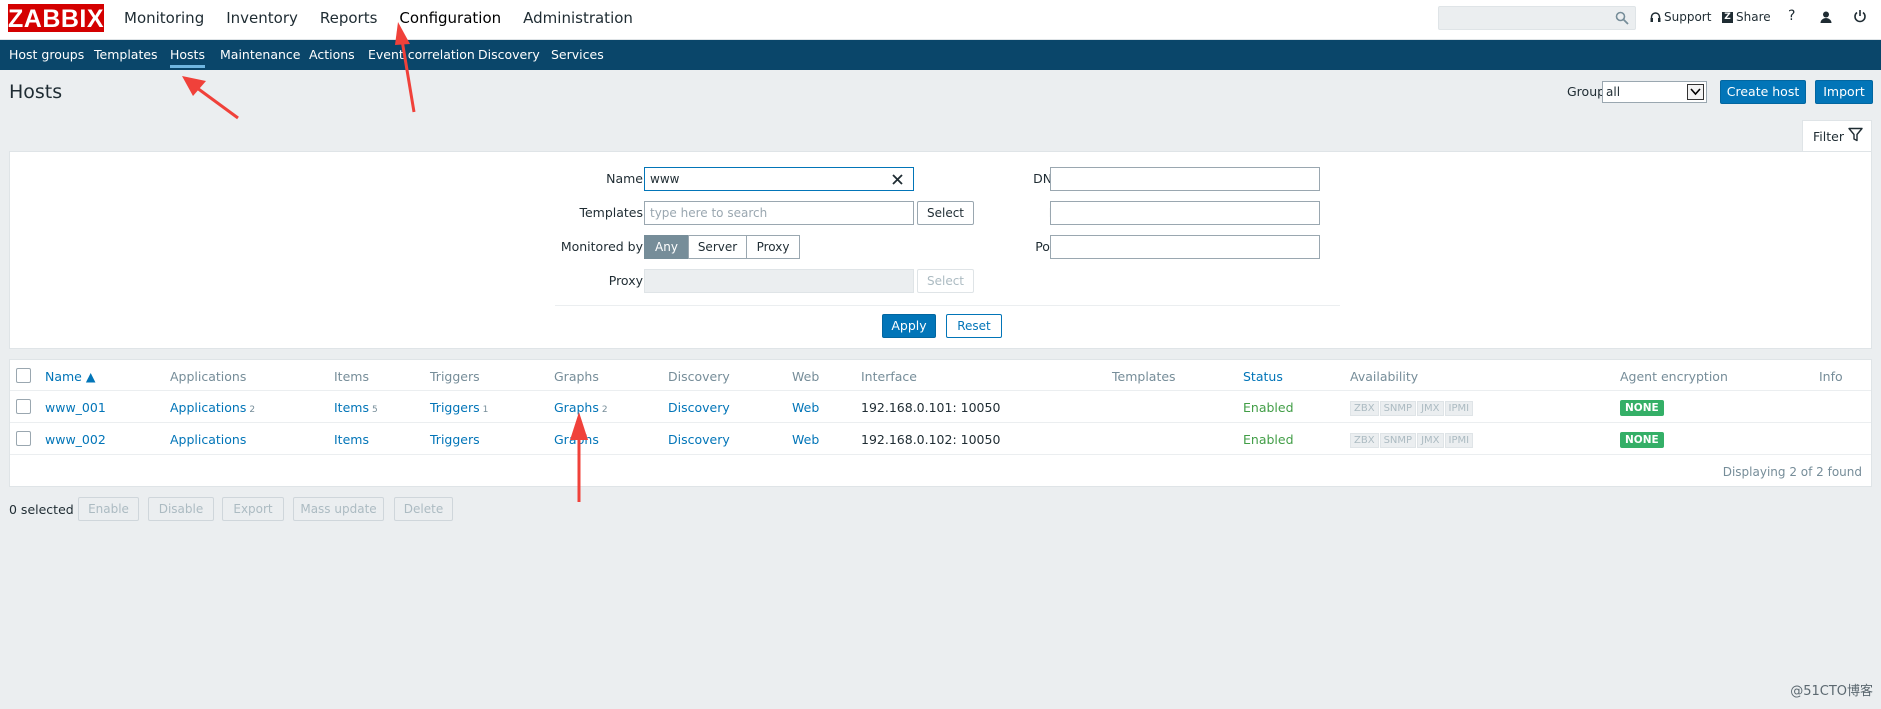 Image resolution: width=1881 pixels, height=709 pixels. Describe the element at coordinates (1613, 92) in the screenshot. I see `group-select-value: all` at that location.